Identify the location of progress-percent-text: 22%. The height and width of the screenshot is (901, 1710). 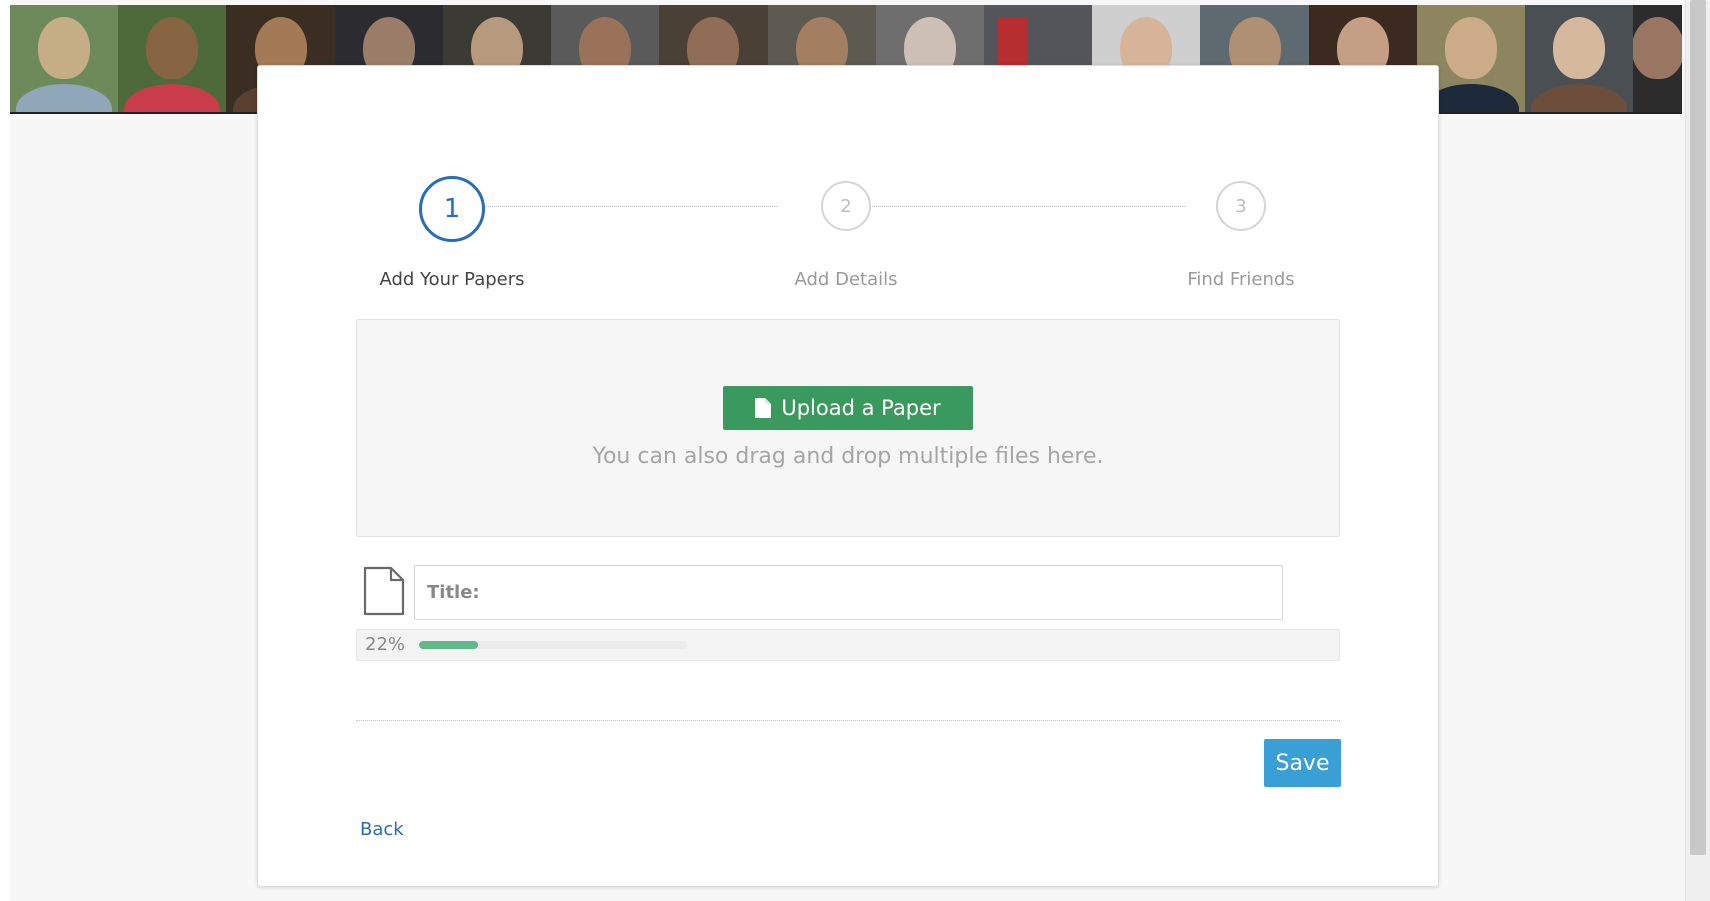
(385, 644).